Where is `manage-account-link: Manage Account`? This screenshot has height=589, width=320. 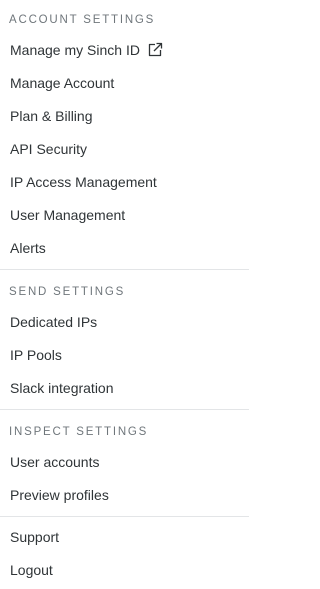 manage-account-link: Manage Account is located at coordinates (62, 83).